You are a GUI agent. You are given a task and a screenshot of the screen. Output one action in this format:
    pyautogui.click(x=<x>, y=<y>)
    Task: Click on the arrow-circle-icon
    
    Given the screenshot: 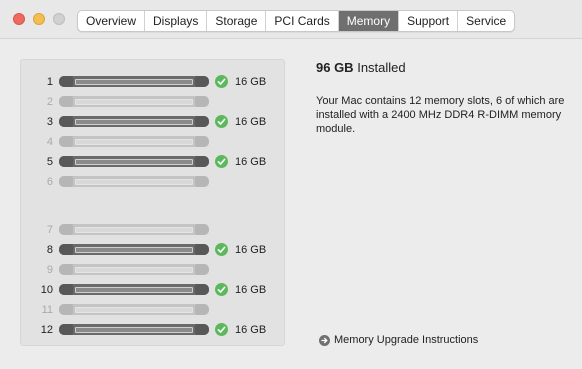 What is the action you would take?
    pyautogui.click(x=324, y=340)
    